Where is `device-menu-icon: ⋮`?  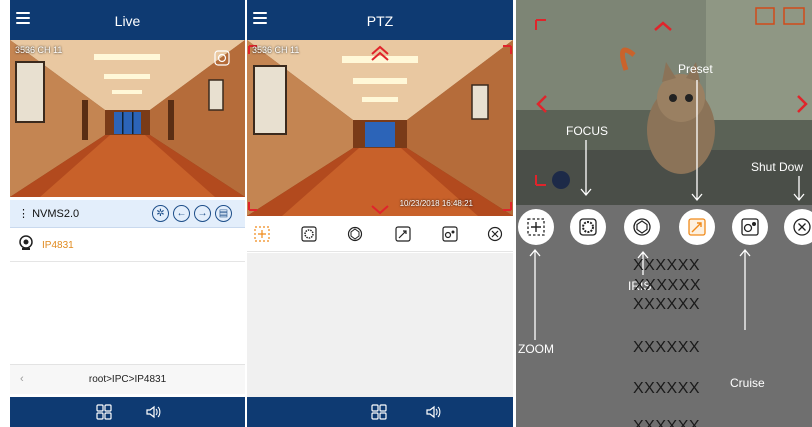 device-menu-icon: ⋮ is located at coordinates (23, 214).